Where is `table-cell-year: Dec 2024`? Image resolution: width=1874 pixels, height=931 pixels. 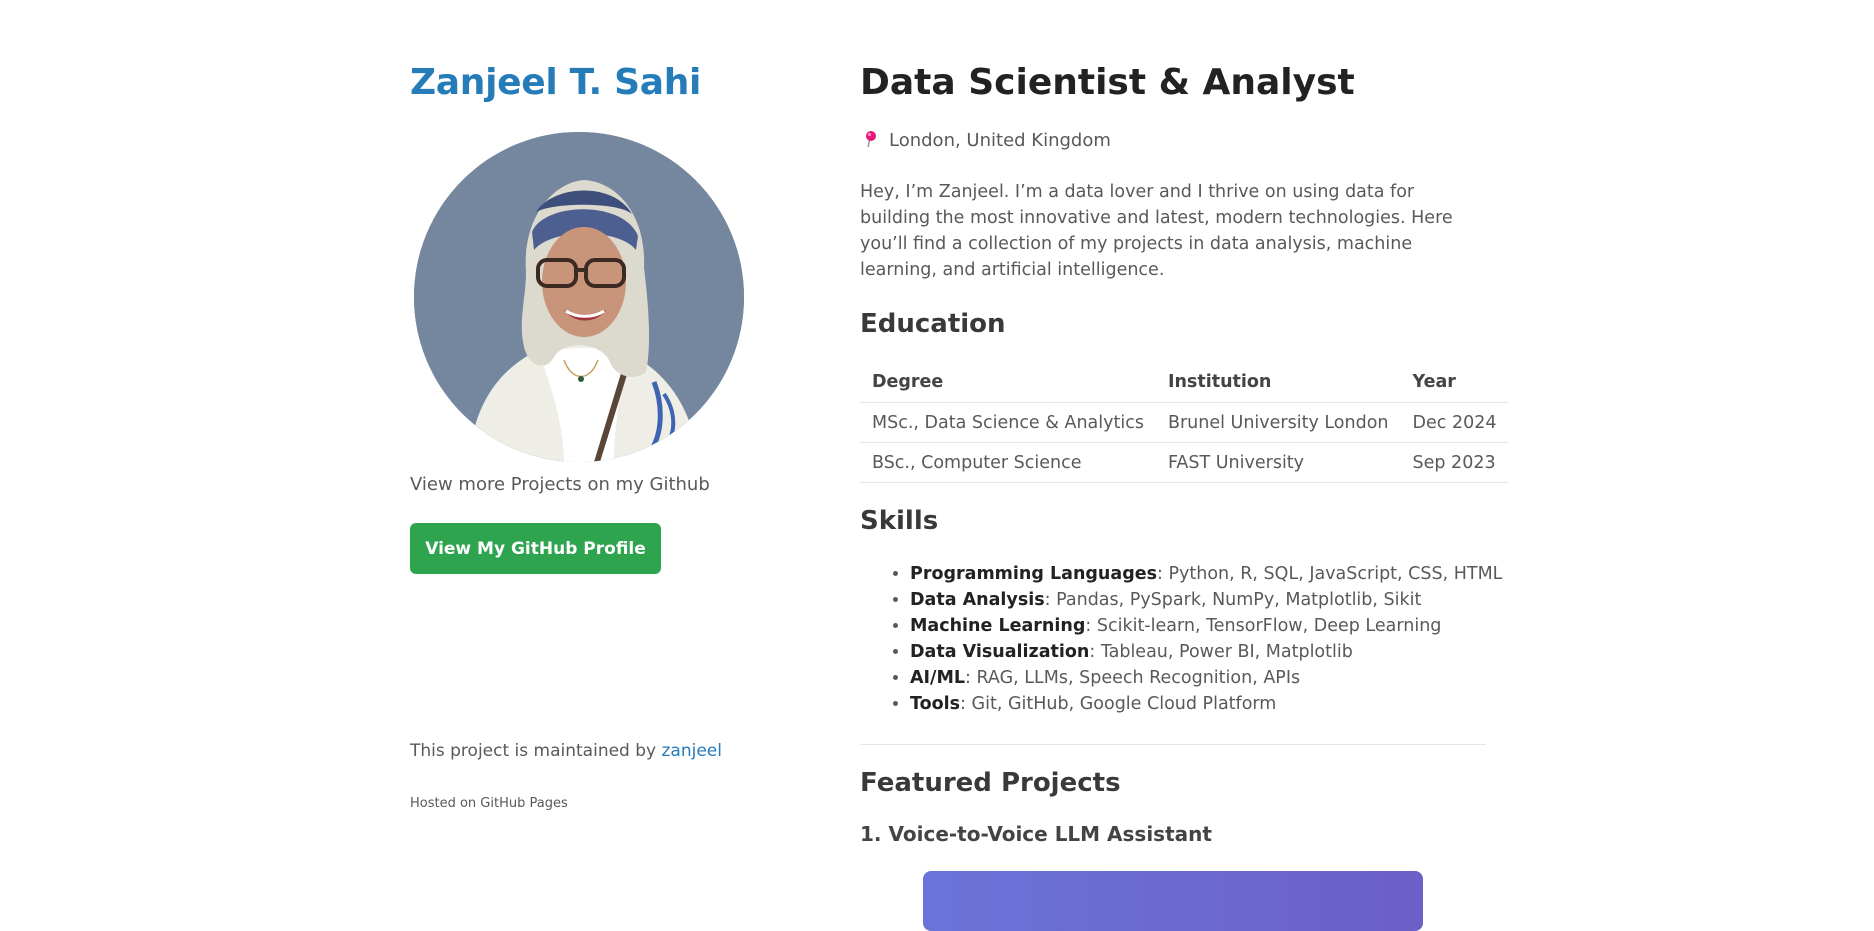
table-cell-year: Dec 2024 is located at coordinates (1454, 422).